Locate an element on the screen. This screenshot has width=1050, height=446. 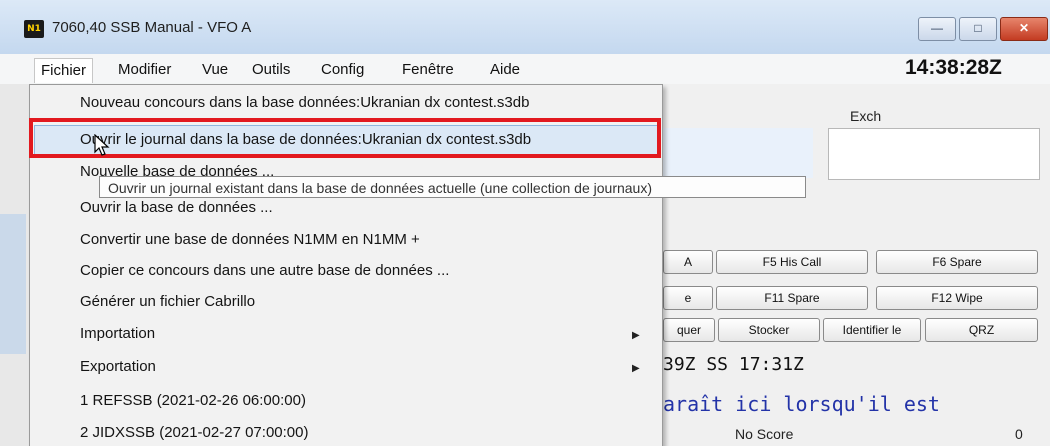
menu-outils: Outils is located at coordinates (271, 70).